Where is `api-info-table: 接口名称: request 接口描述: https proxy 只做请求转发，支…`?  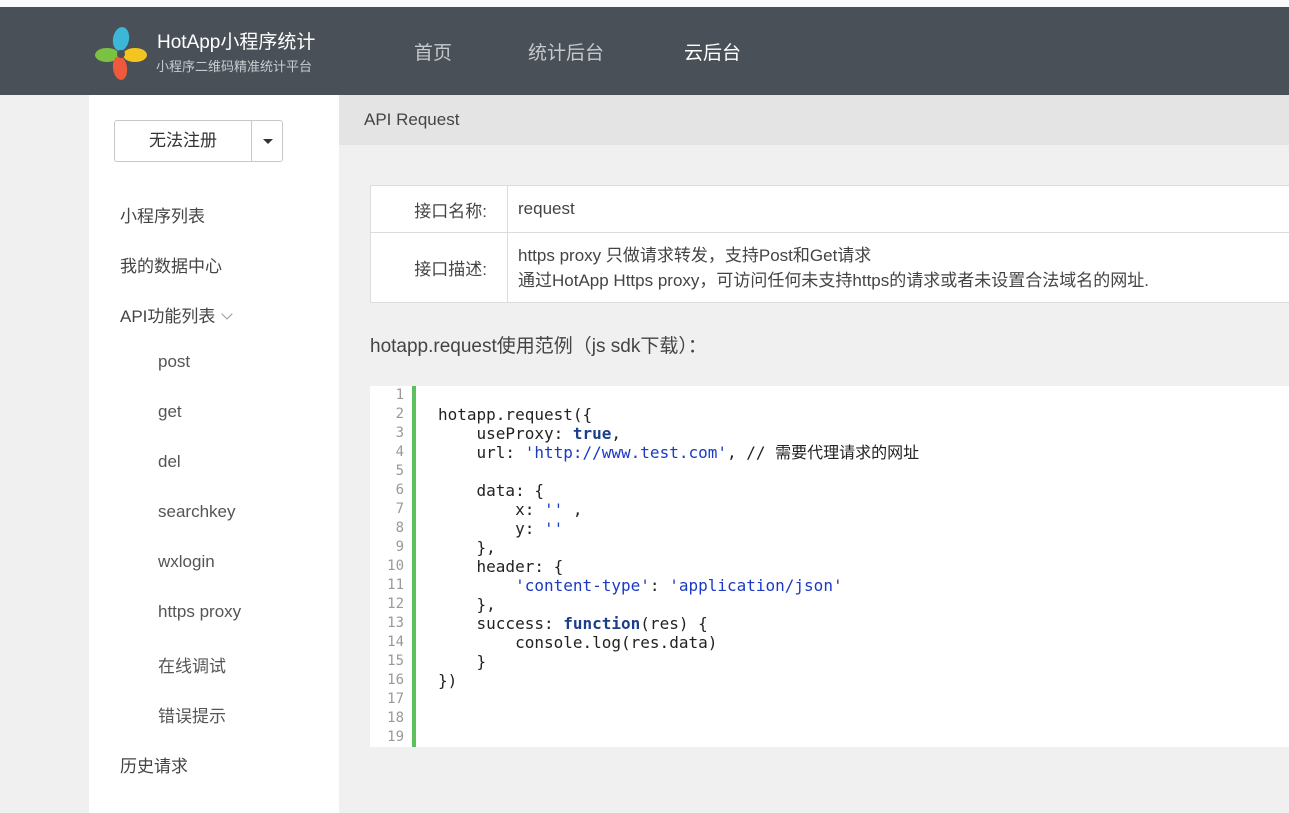 api-info-table: 接口名称: request 接口描述: https proxy 只做请求转发，支… is located at coordinates (829, 244).